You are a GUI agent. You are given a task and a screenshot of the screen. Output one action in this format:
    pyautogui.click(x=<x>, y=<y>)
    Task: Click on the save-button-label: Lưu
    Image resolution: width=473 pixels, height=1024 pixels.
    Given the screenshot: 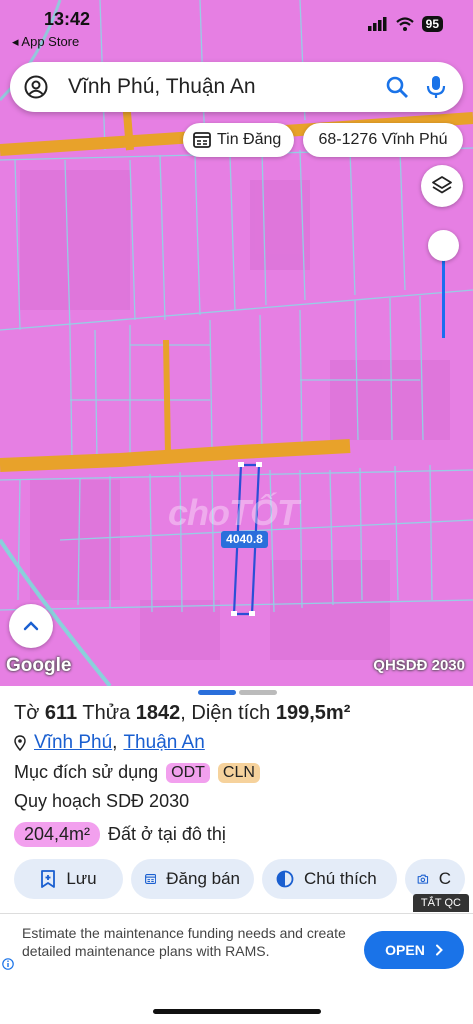 What is the action you would take?
    pyautogui.click(x=81, y=878)
    